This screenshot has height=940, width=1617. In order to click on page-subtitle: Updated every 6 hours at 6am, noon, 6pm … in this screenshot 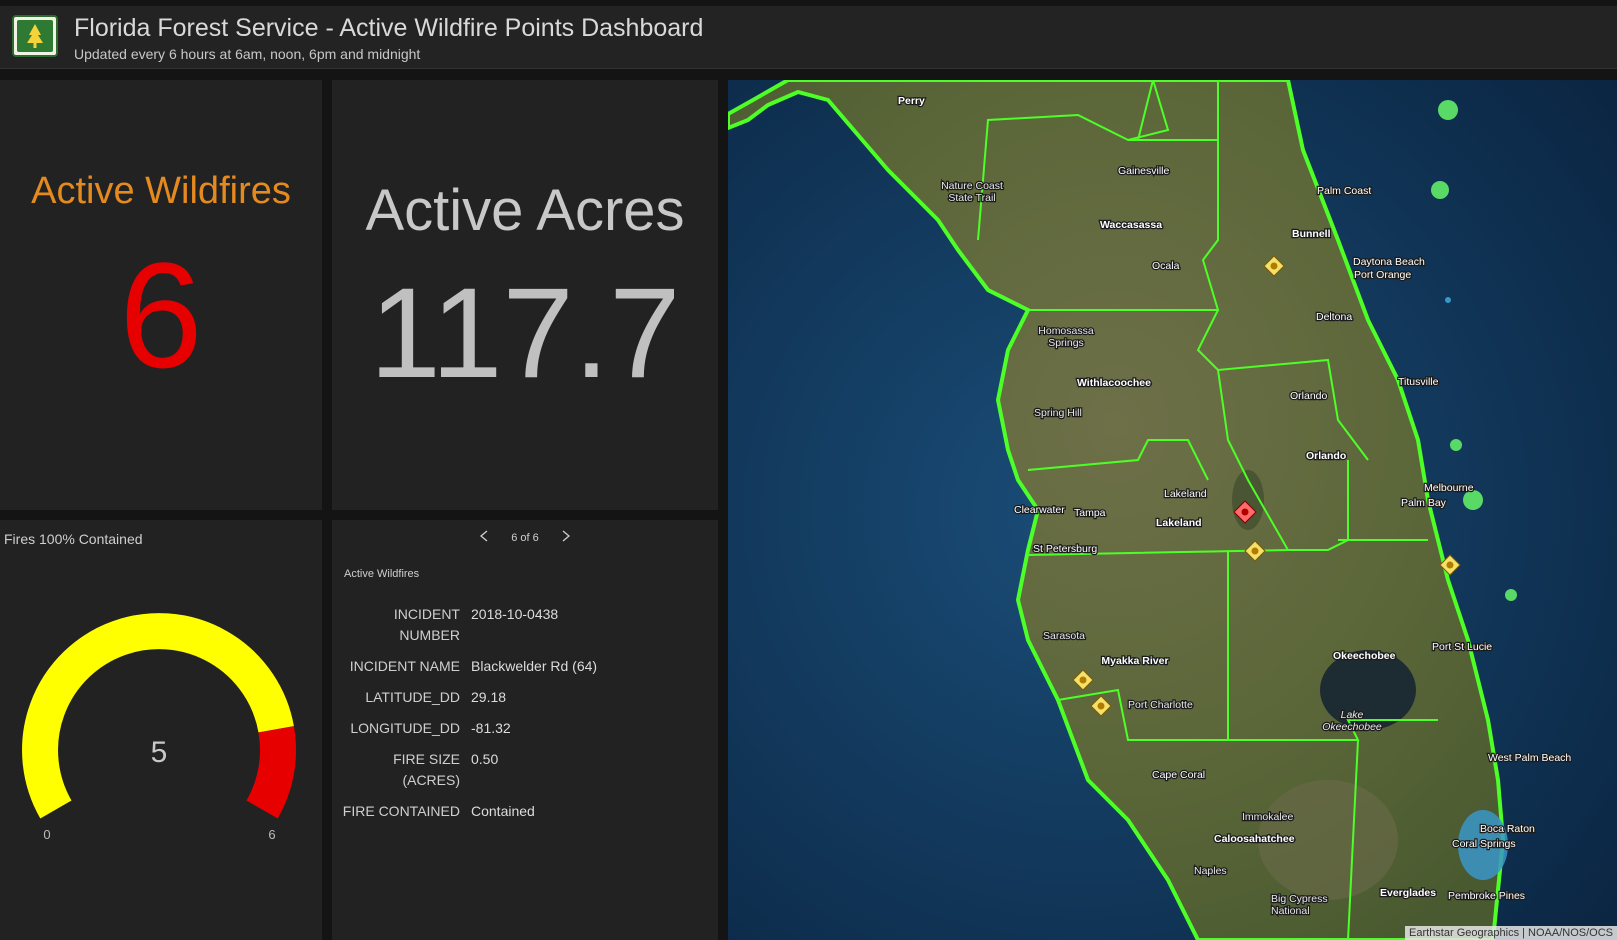, I will do `click(247, 54)`.